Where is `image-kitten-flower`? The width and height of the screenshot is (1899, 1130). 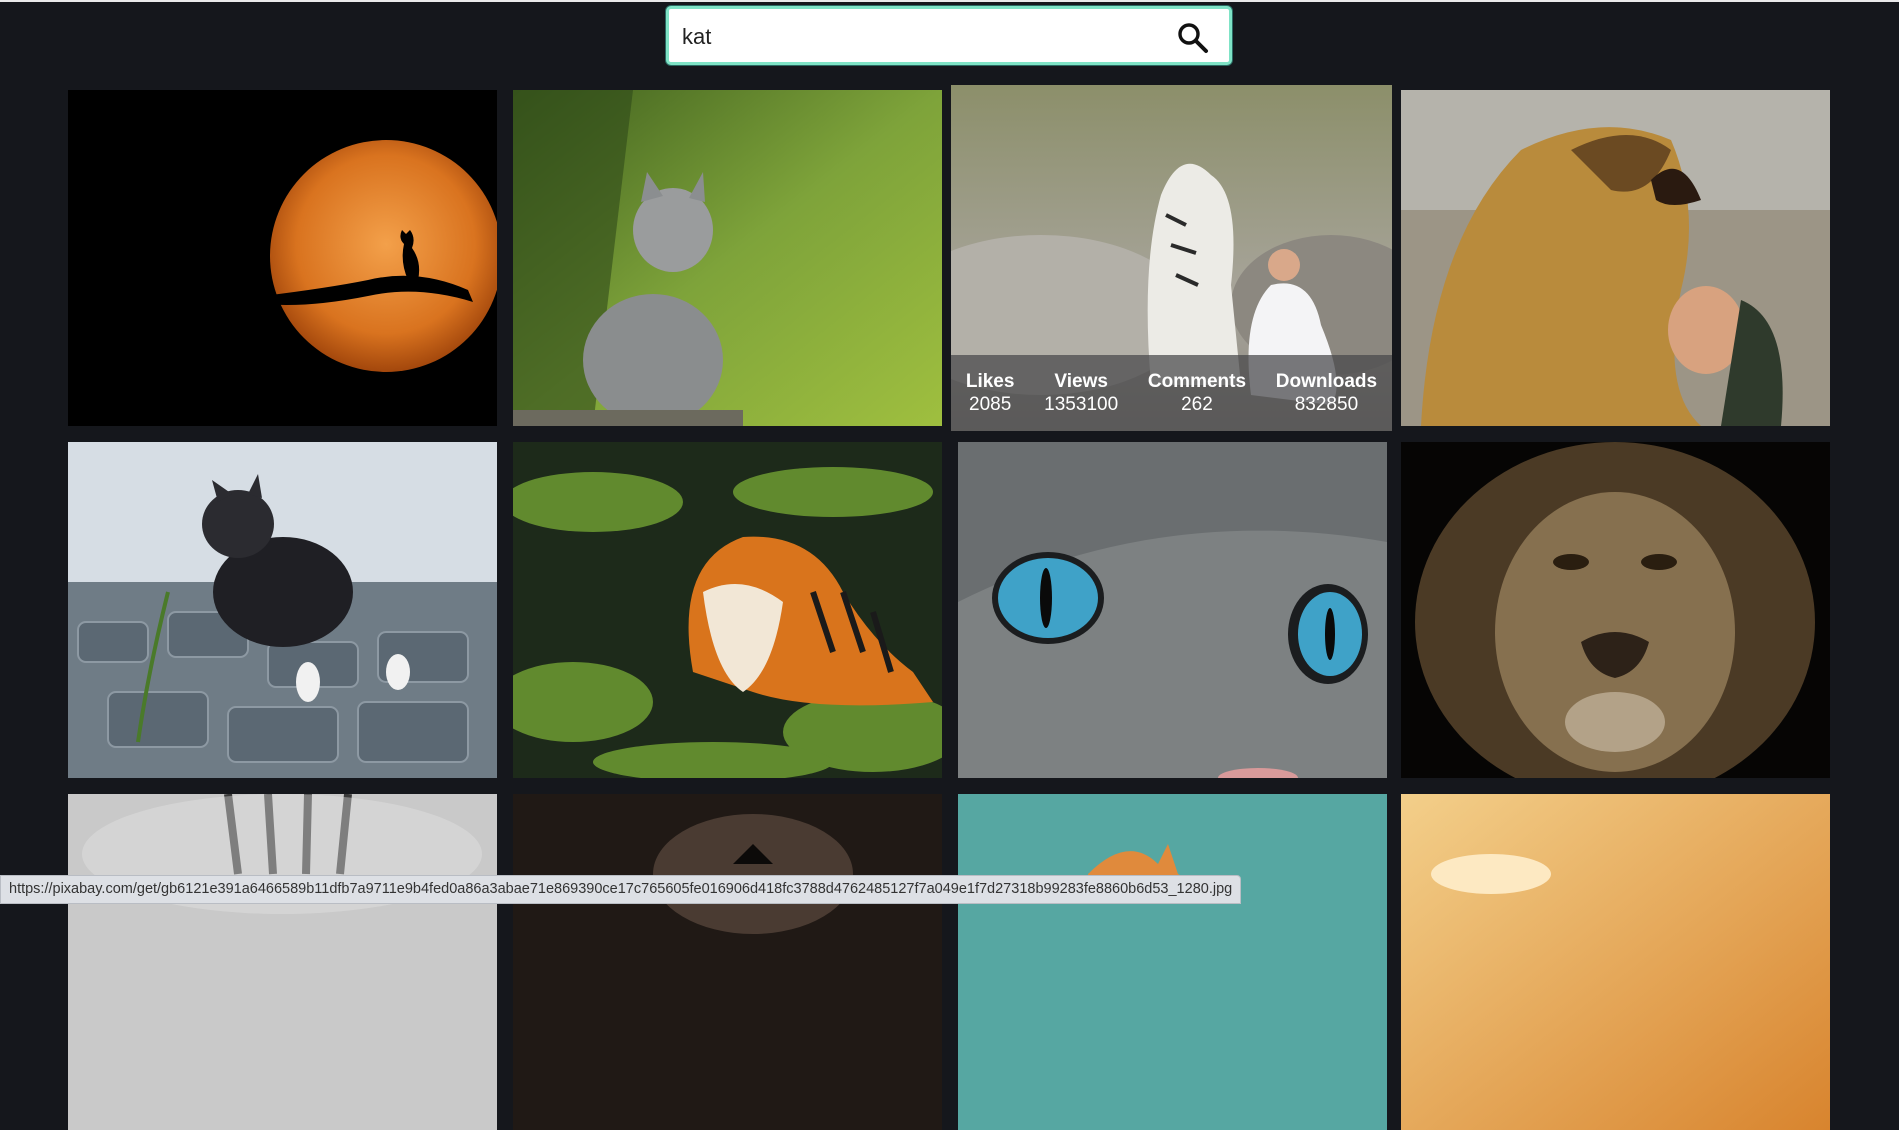 image-kitten-flower is located at coordinates (282, 610).